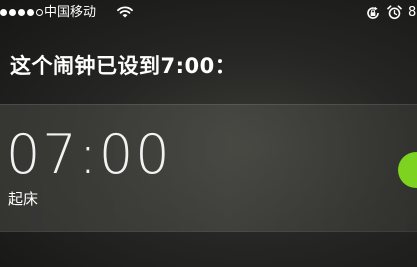 The width and height of the screenshot is (417, 267). Describe the element at coordinates (412, 12) in the screenshot. I see `battery-percent: 8` at that location.